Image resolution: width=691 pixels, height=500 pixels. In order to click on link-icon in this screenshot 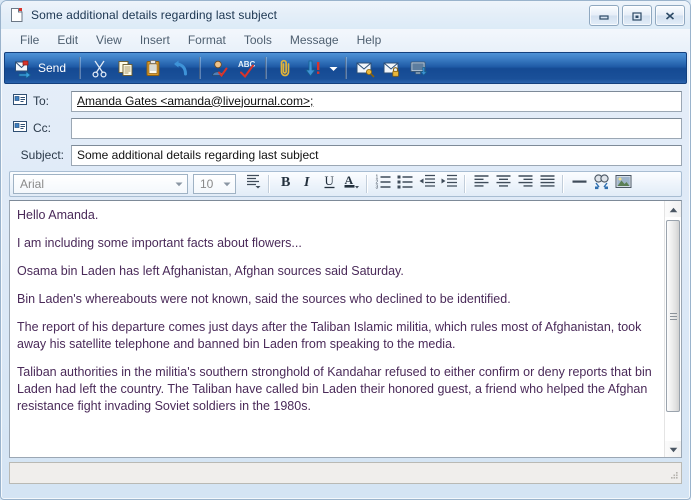, I will do `click(601, 184)`.